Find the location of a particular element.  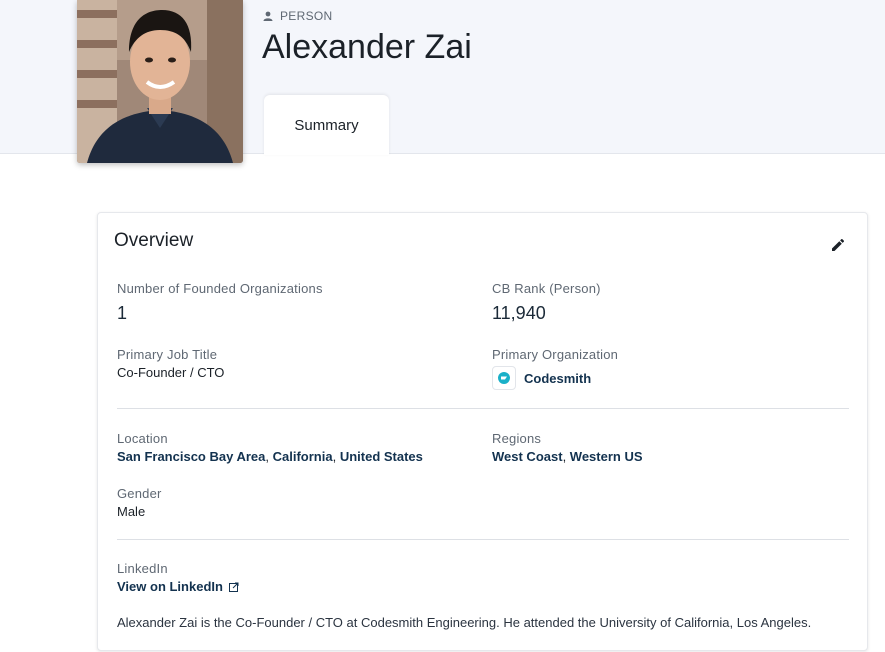

location-label: Location is located at coordinates (142, 438).